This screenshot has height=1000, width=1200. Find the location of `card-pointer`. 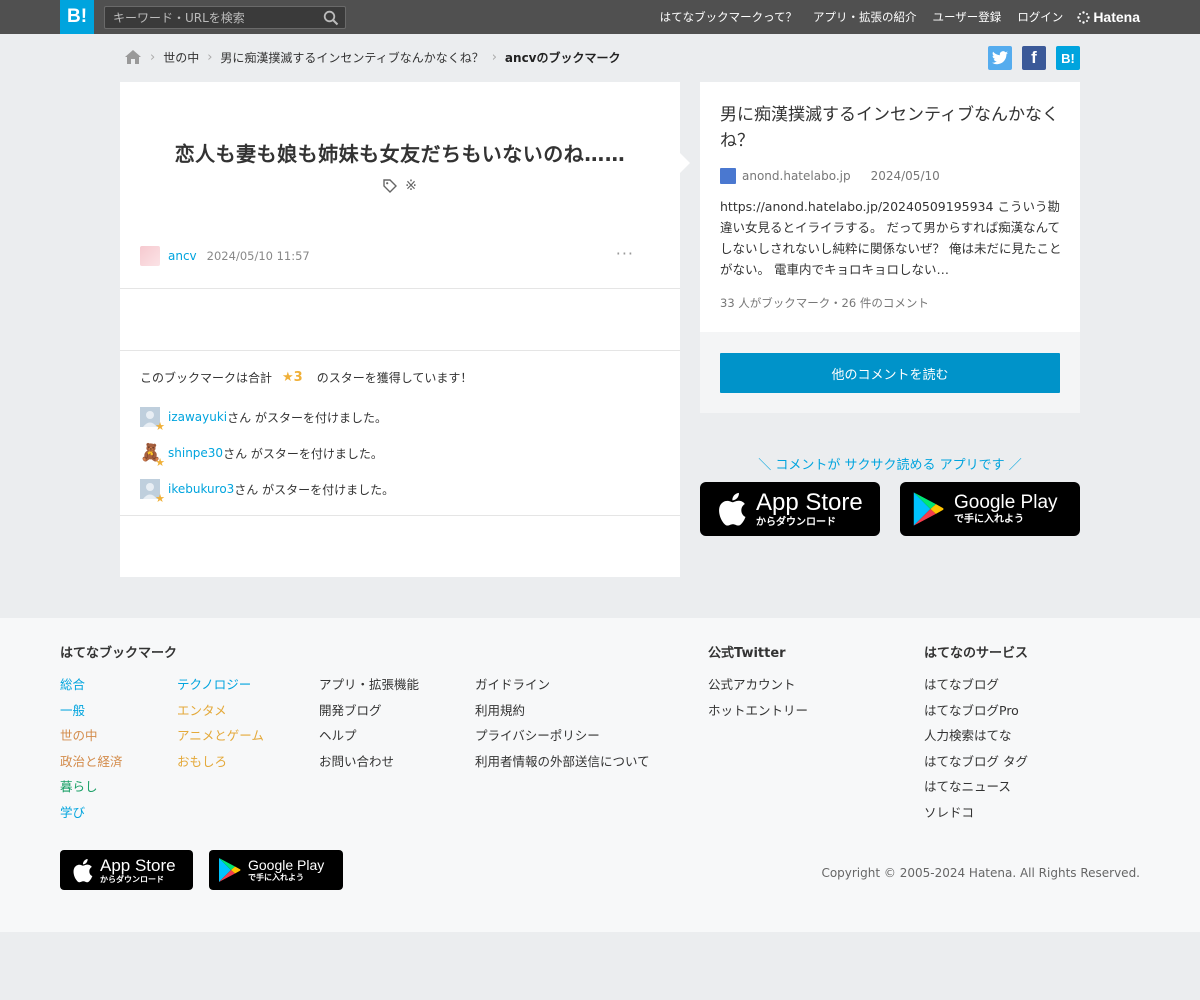

card-pointer is located at coordinates (685, 163).